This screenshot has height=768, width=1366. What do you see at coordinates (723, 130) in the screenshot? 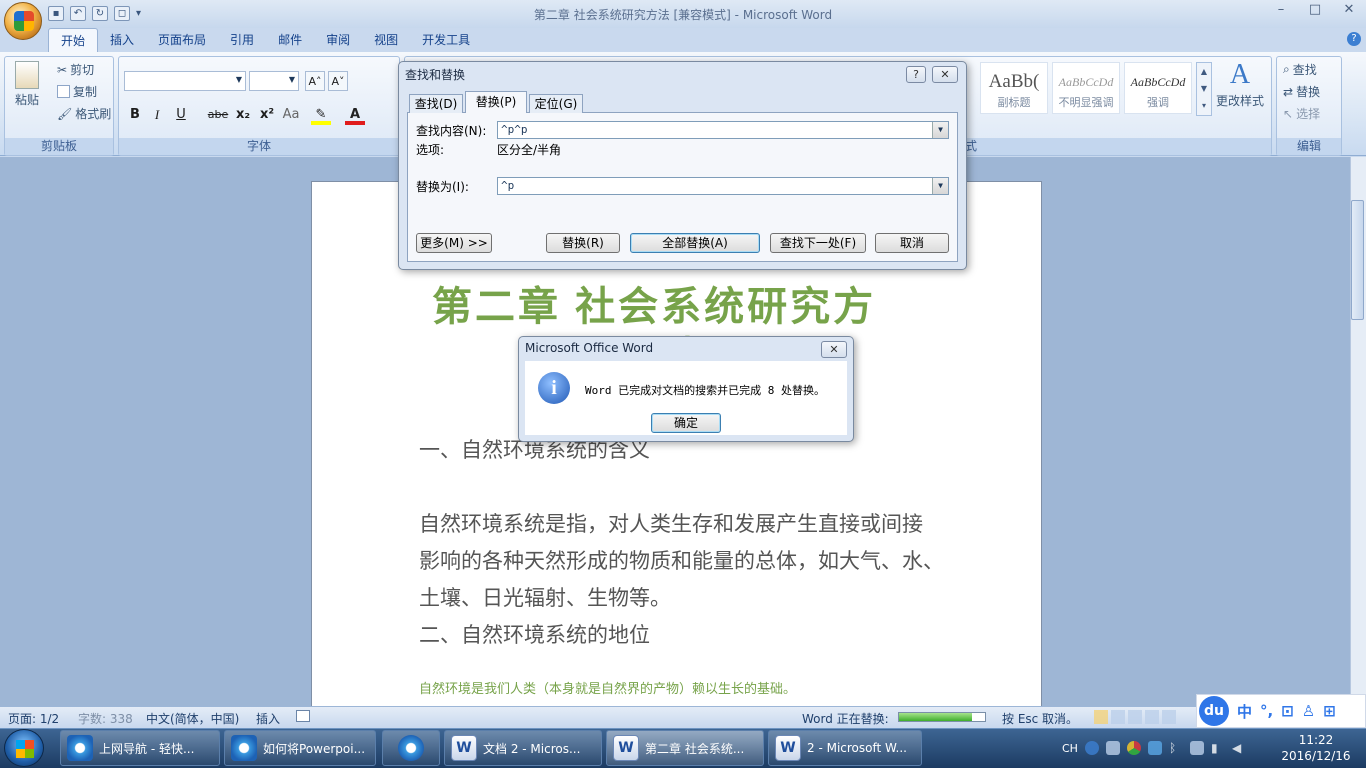
I see `find-input: ^p^p ▼` at bounding box center [723, 130].